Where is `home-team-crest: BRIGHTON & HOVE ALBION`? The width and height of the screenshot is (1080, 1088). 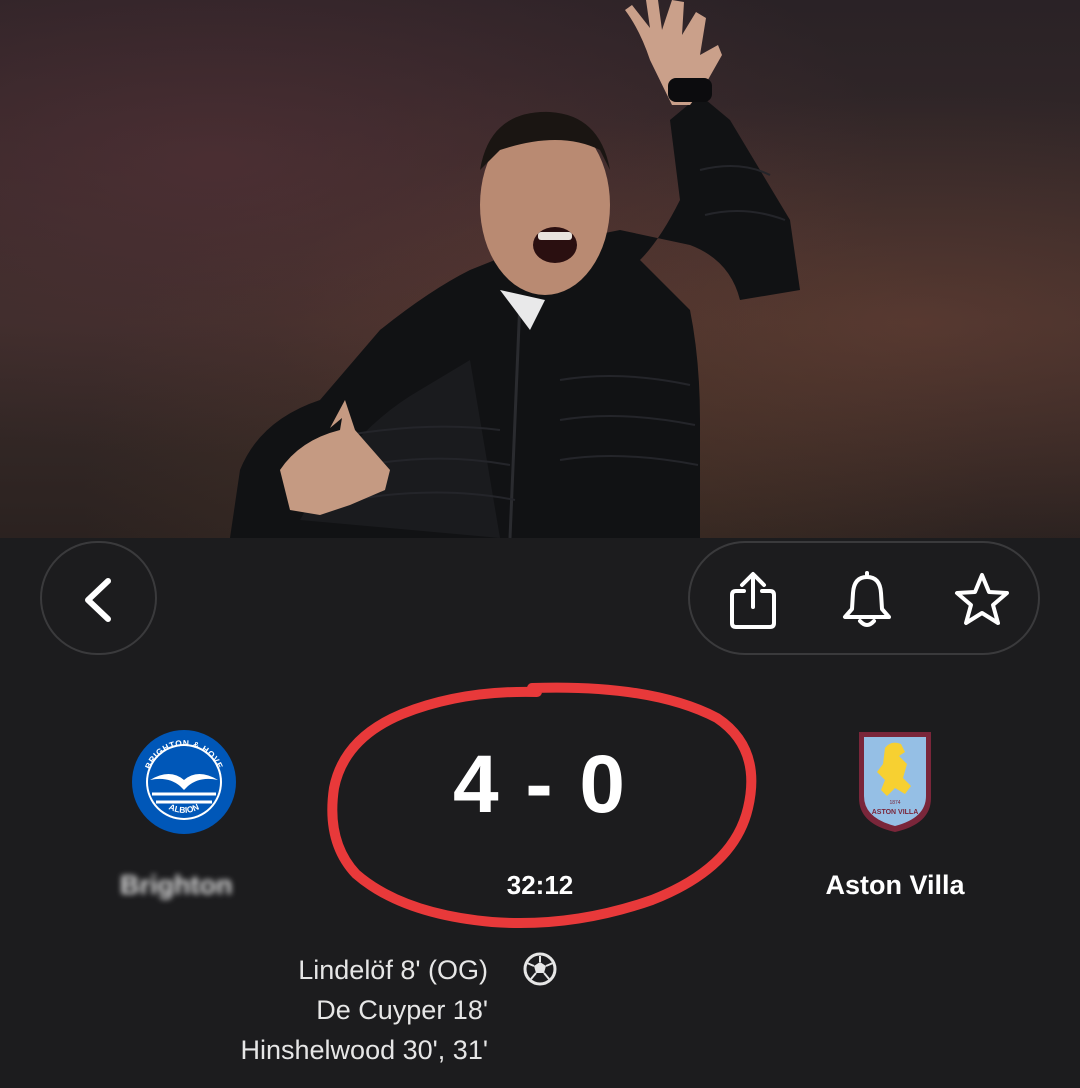
home-team-crest: BRIGHTON & HOVE ALBION is located at coordinates (184, 782).